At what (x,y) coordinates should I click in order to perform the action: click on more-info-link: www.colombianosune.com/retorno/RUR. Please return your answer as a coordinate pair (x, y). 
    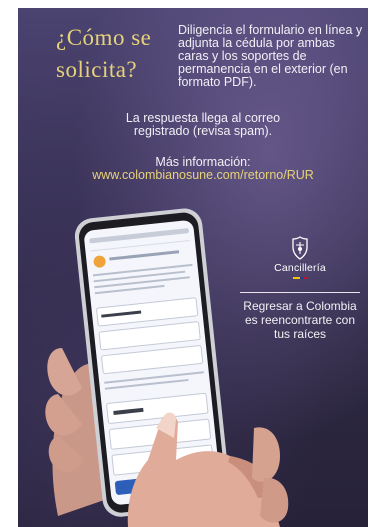
    Looking at the image, I should click on (203, 175).